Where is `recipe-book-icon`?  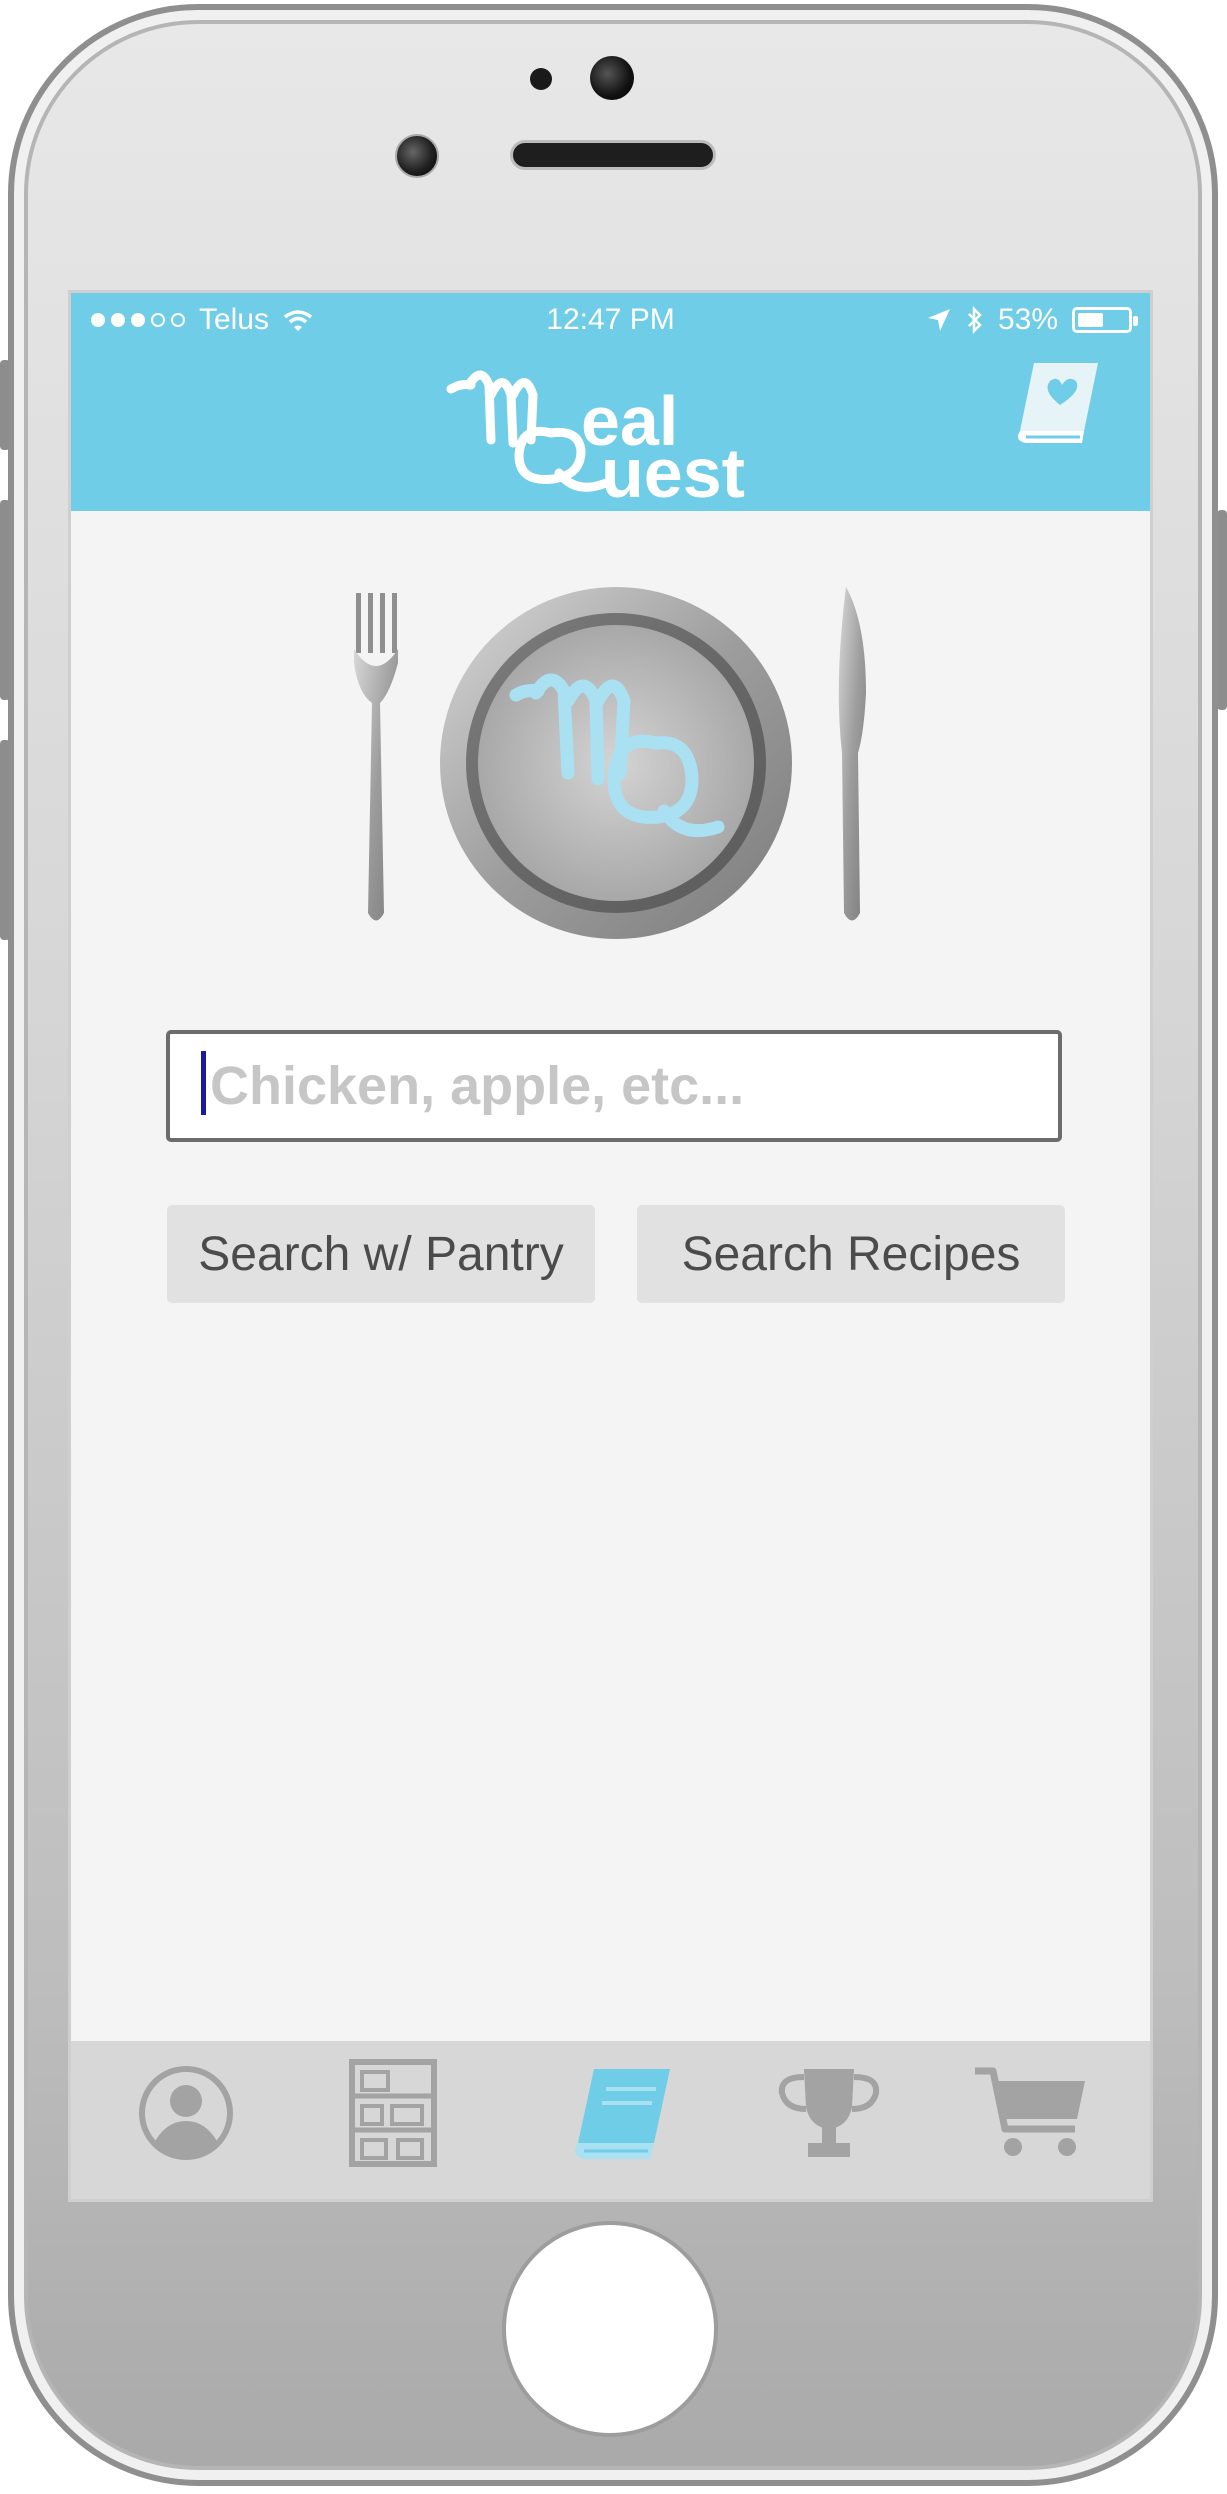
recipe-book-icon is located at coordinates (622, 2114).